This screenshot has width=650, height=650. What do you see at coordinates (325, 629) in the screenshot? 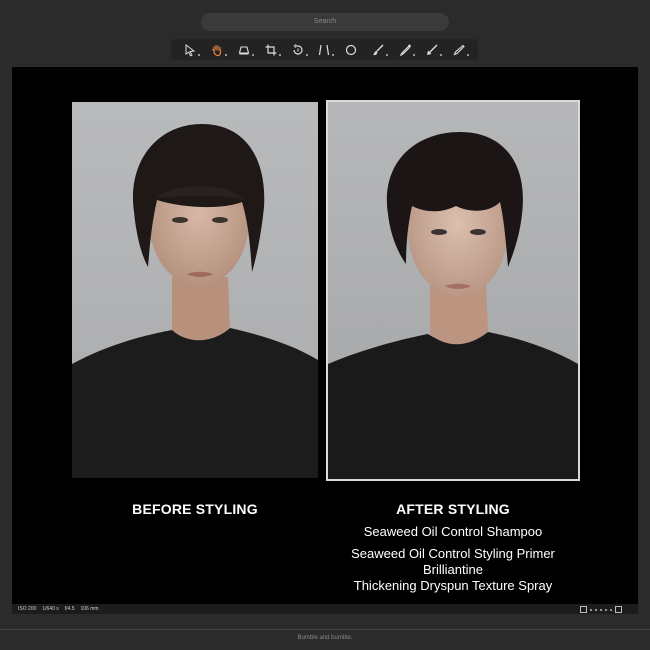
I see `divider` at bounding box center [325, 629].